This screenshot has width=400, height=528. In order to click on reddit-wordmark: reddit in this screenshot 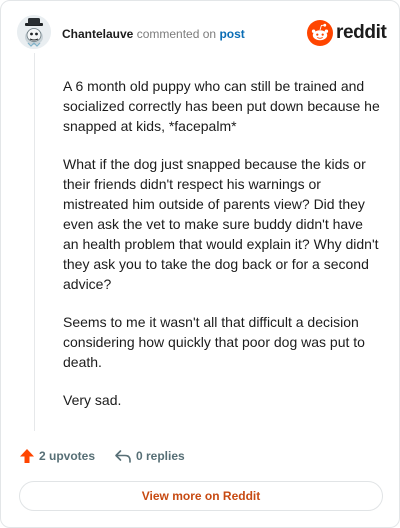, I will do `click(361, 32)`.